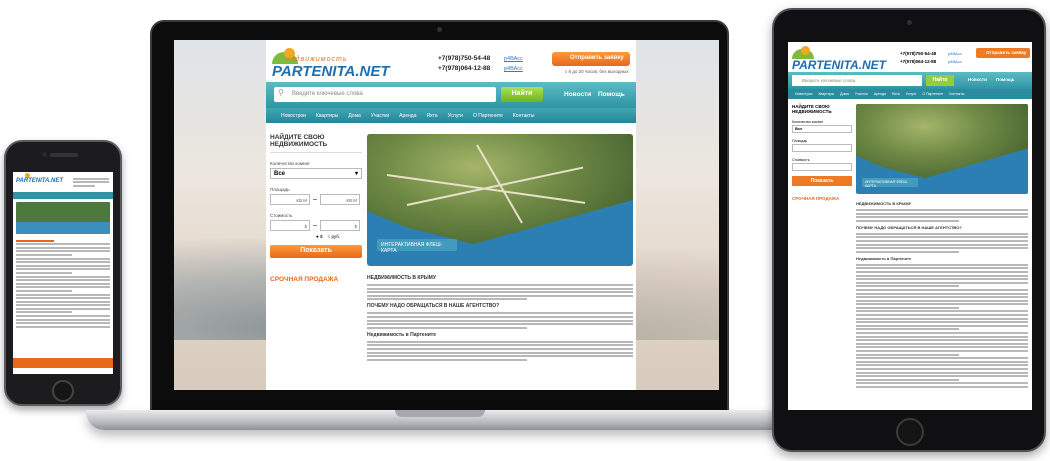  I want to click on tablet-logo-sun-icon, so click(805, 50).